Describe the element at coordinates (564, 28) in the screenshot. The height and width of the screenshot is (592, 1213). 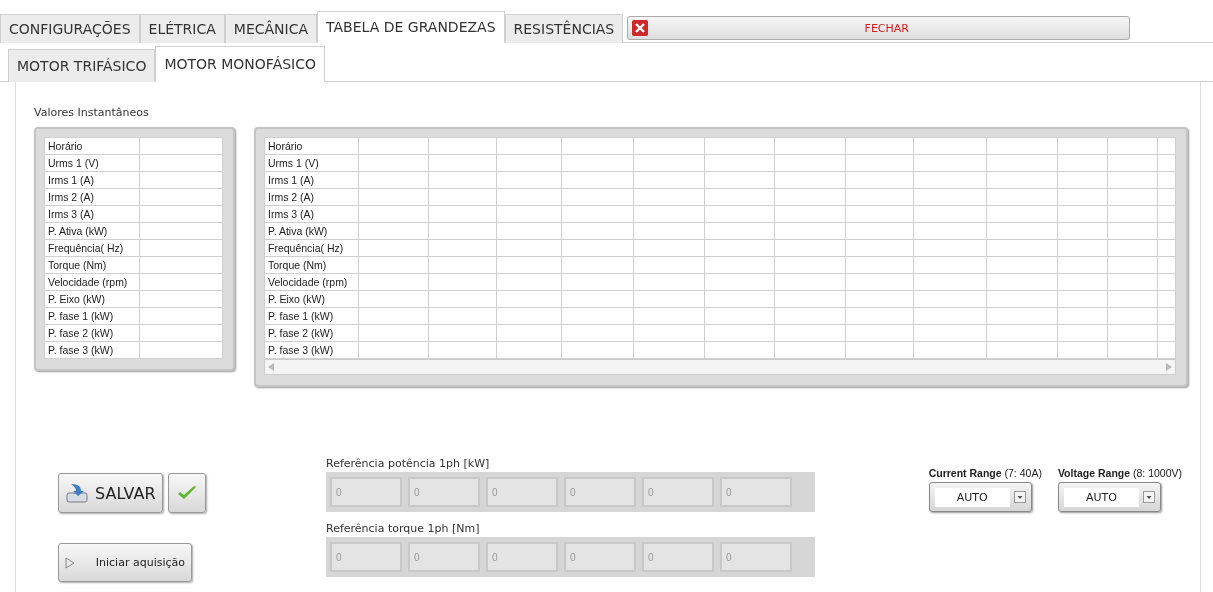
I see `tab: RESISTÊNCIAS` at that location.